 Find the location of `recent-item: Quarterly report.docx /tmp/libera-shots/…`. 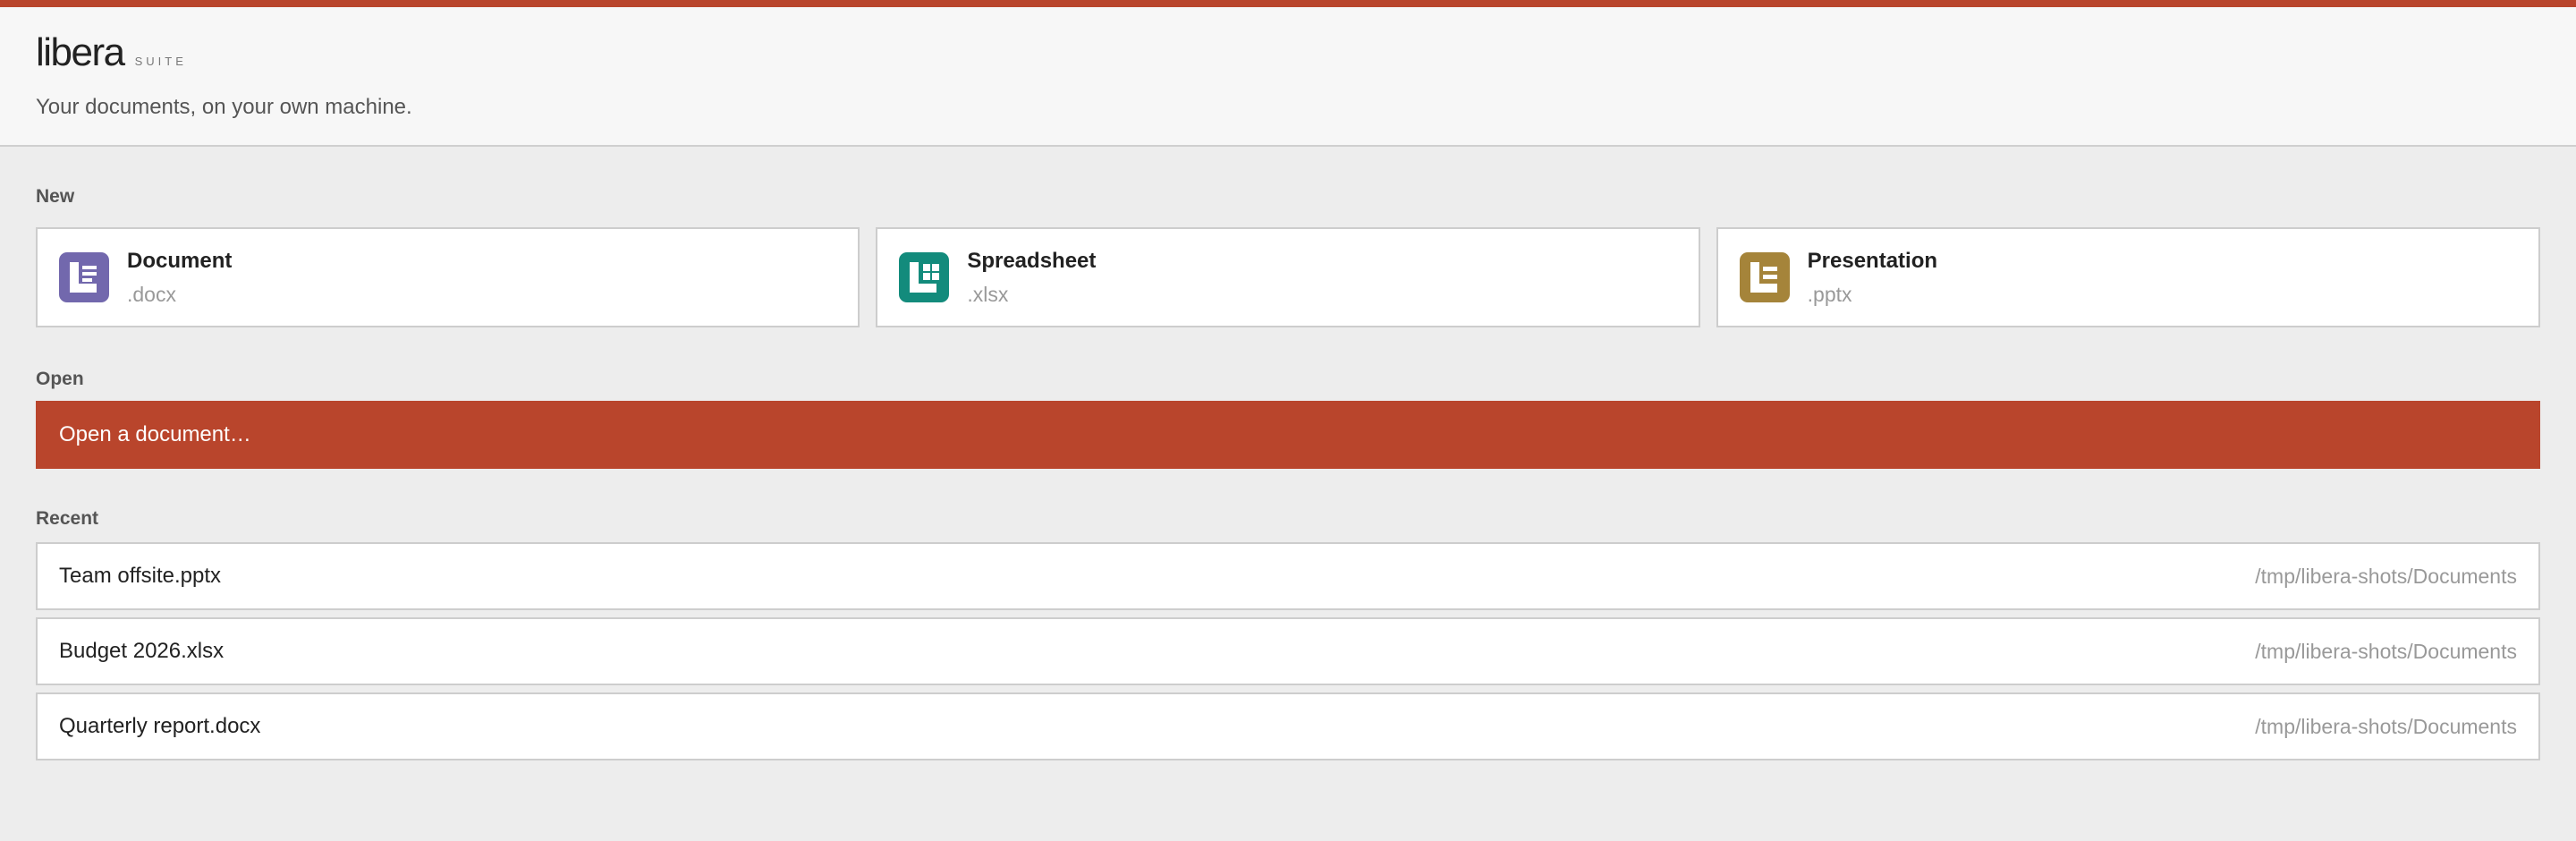

recent-item: Quarterly report.docx /tmp/libera-shots/… is located at coordinates (1288, 726).